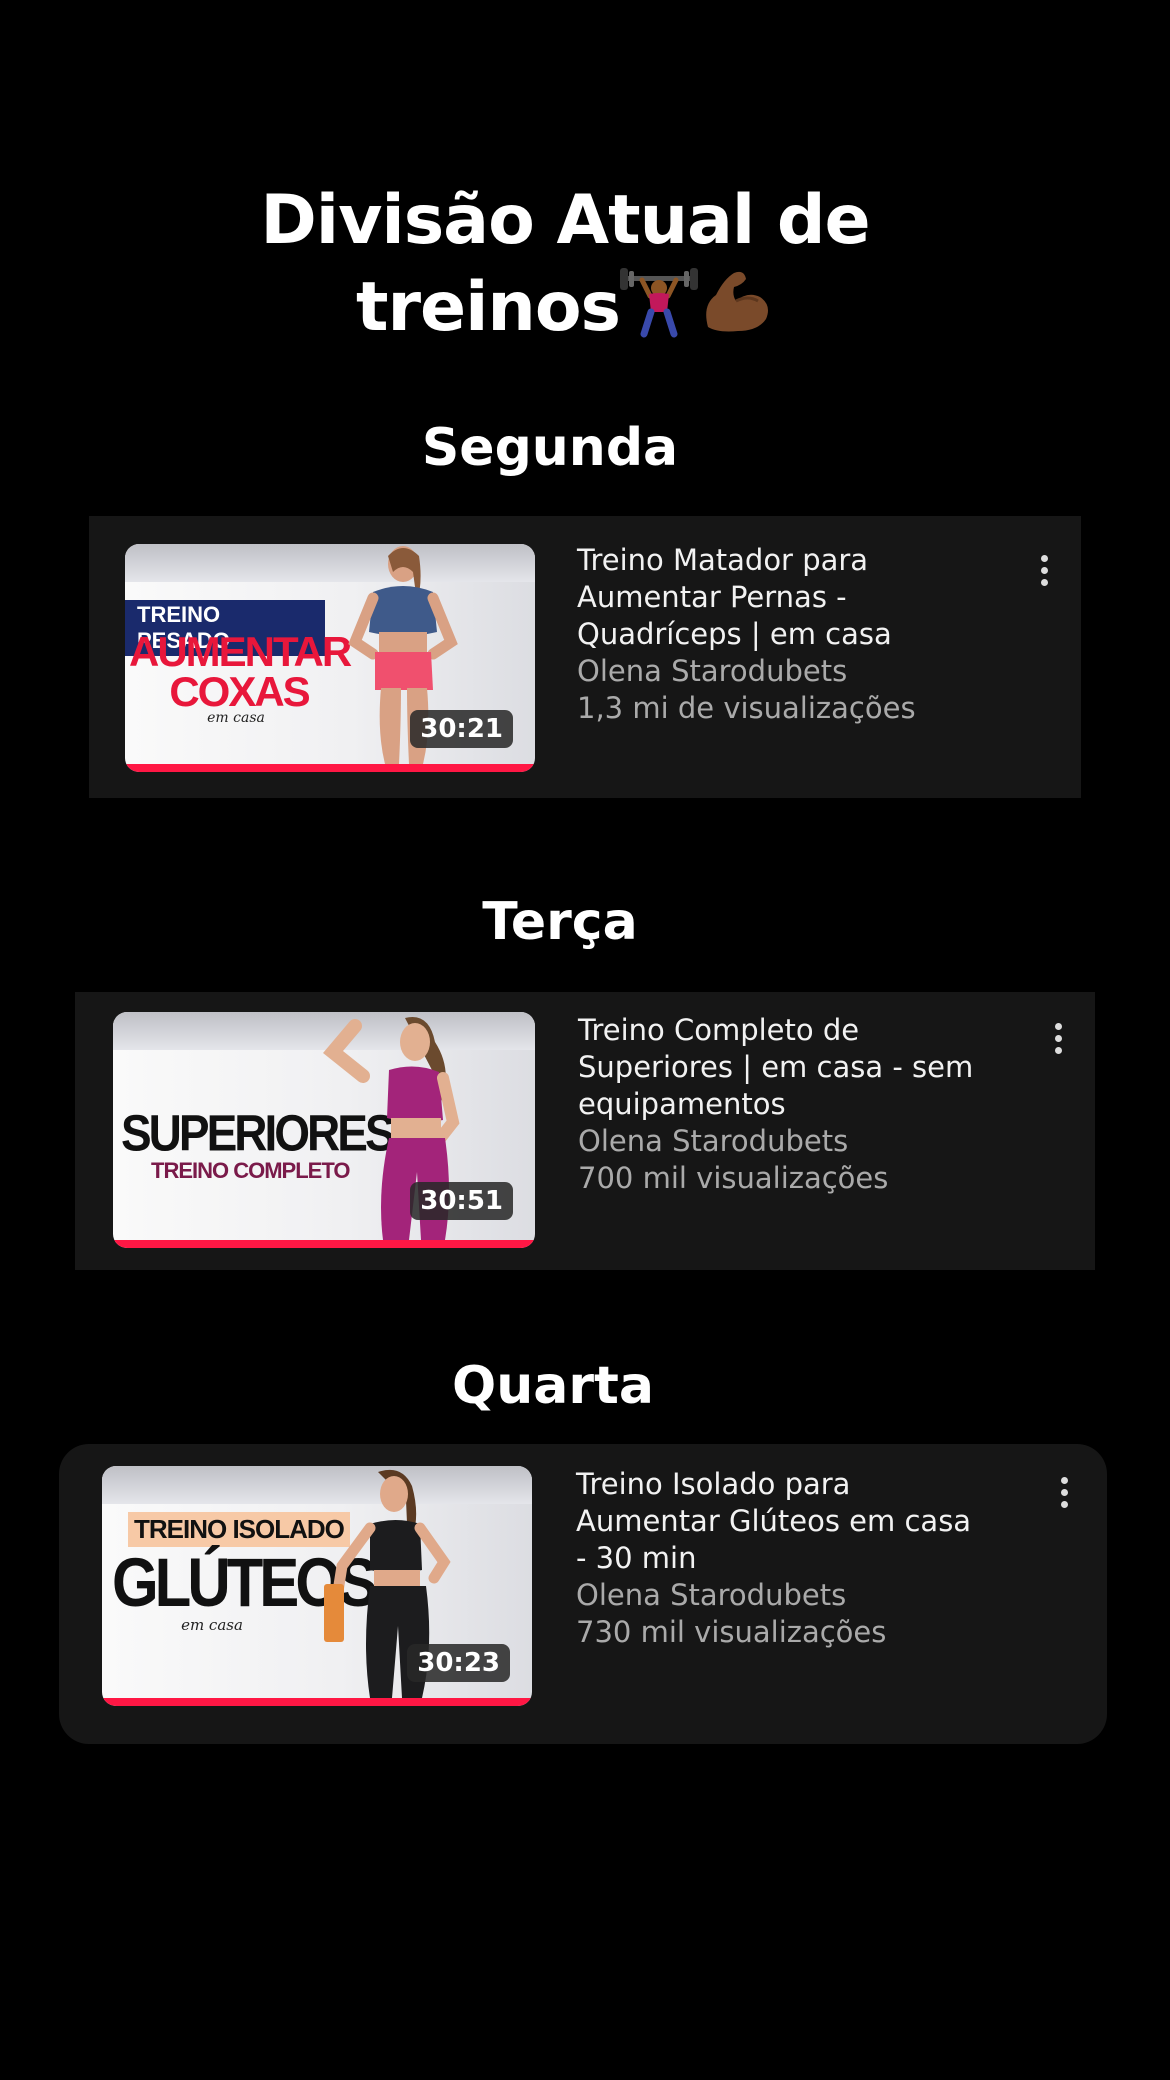  I want to click on thumbnail-headline: AUMENTAR COXAS, so click(240, 671).